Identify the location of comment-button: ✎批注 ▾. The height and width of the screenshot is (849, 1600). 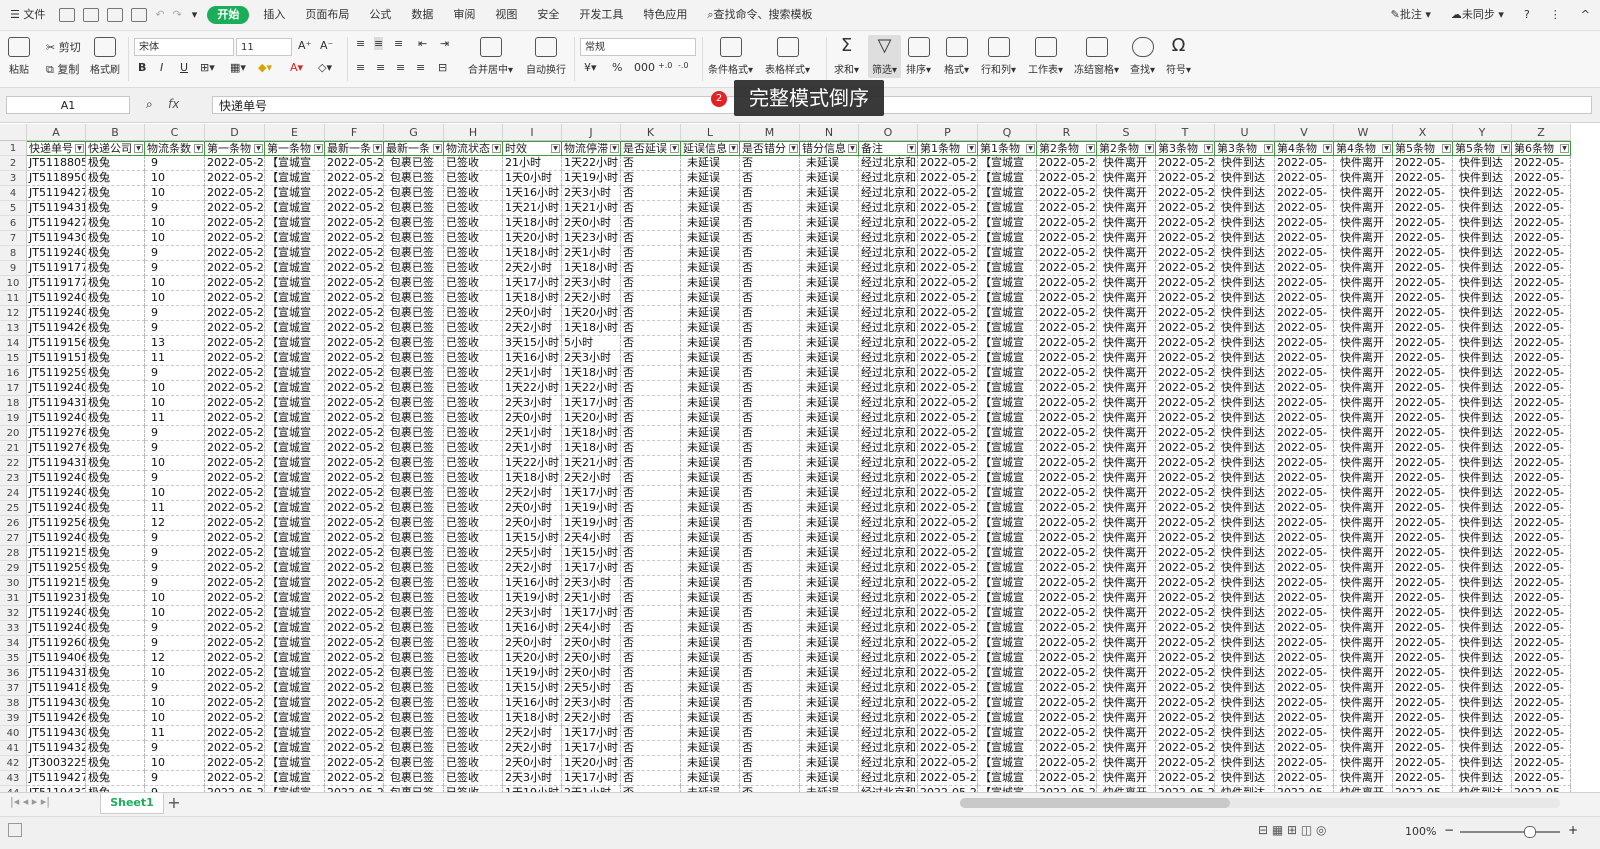
(1411, 15).